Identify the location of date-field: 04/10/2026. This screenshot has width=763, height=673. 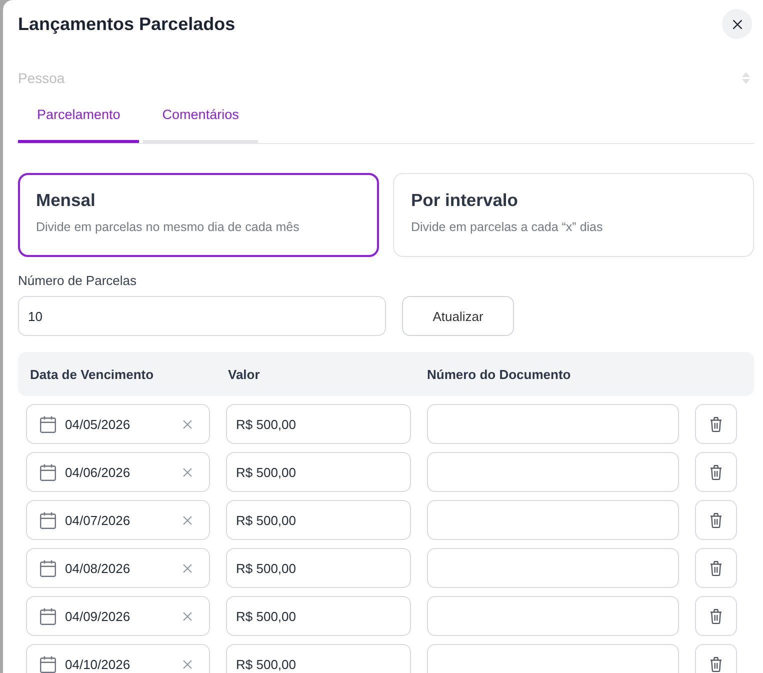
(118, 658).